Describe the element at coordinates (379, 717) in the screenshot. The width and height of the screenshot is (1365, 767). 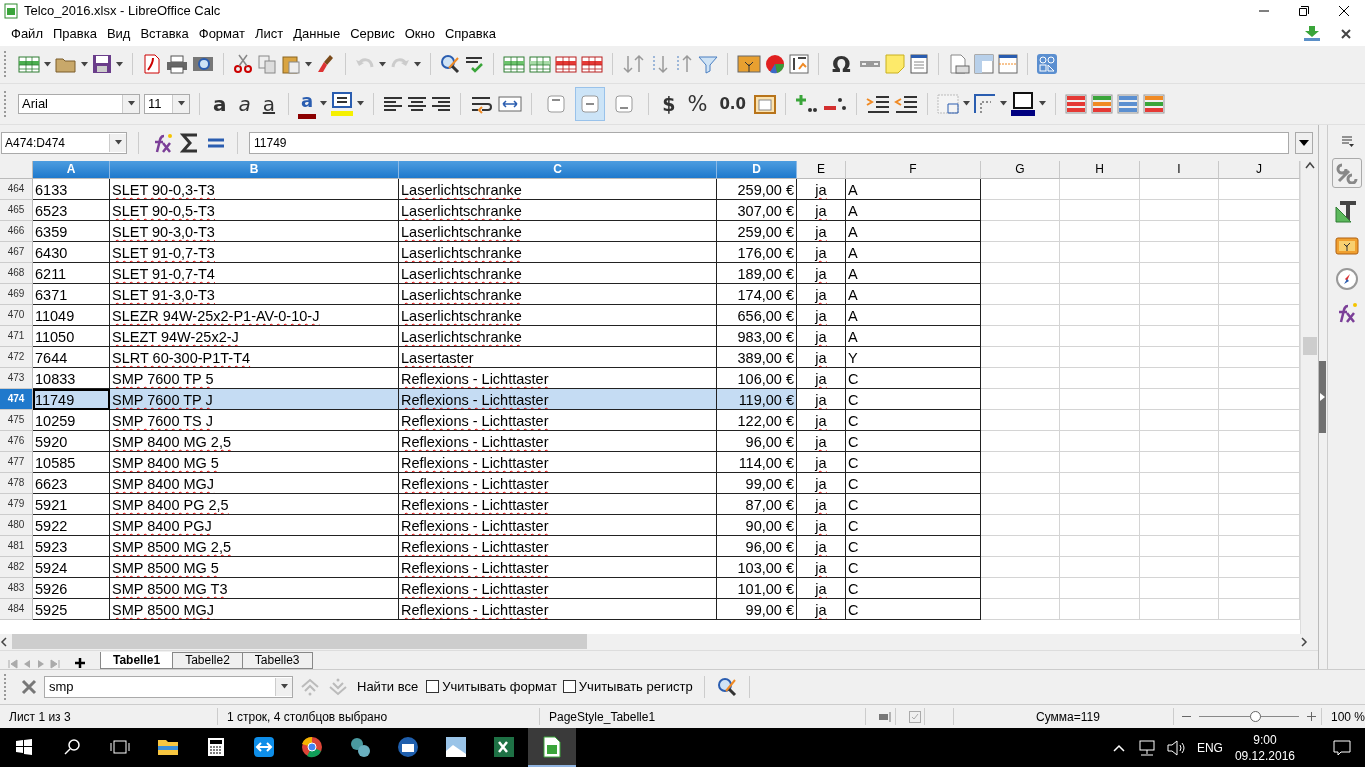
I see `selection-status: 1 строк, 4 столбцов выбрано` at that location.